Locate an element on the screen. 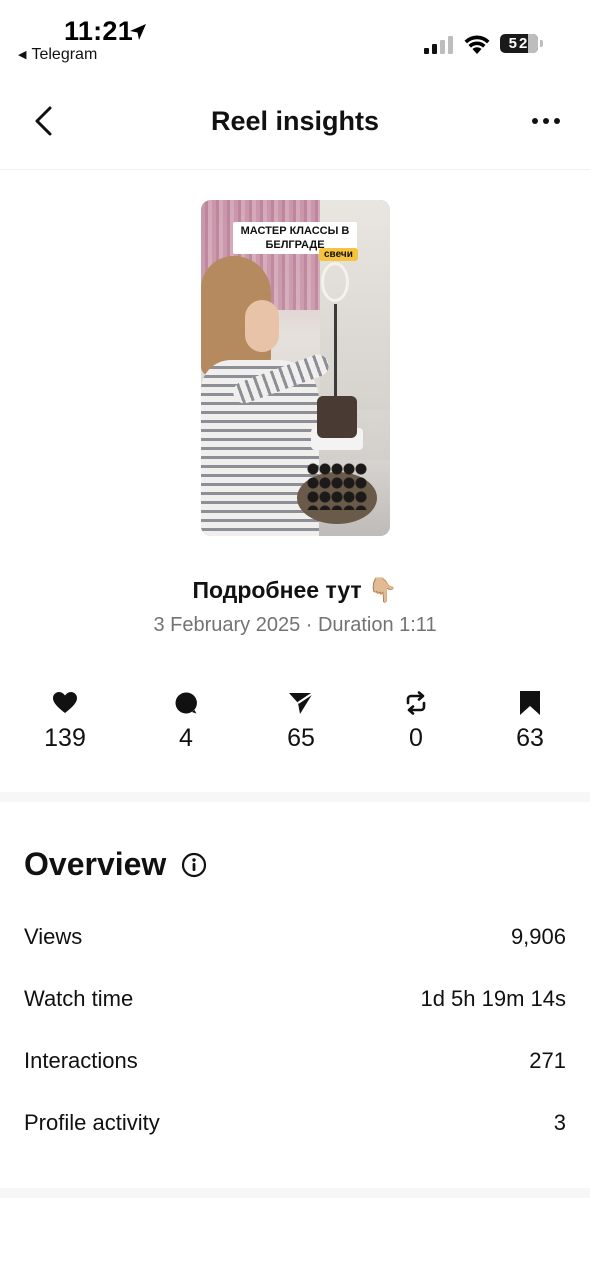  reposts-count: 0 is located at coordinates (416, 738).